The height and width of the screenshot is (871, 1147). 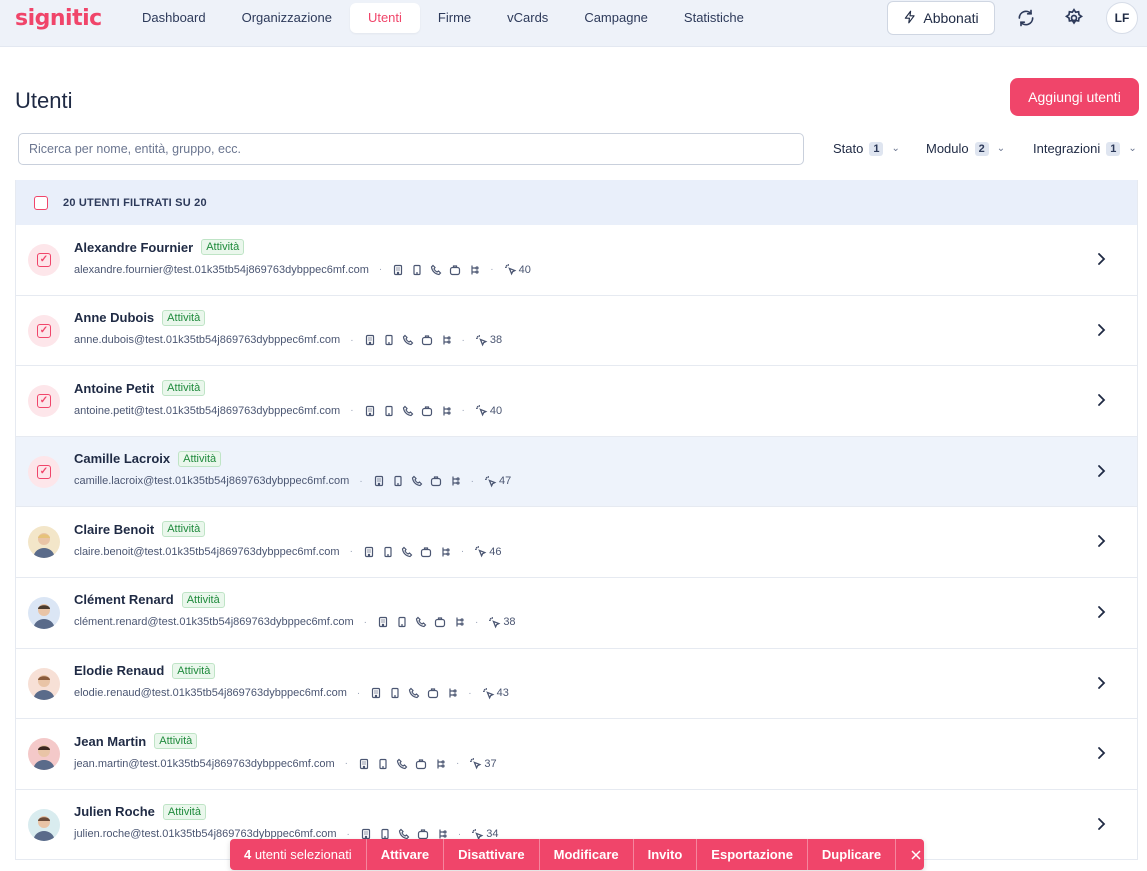 I want to click on activate-button: Attivare, so click(x=406, y=854).